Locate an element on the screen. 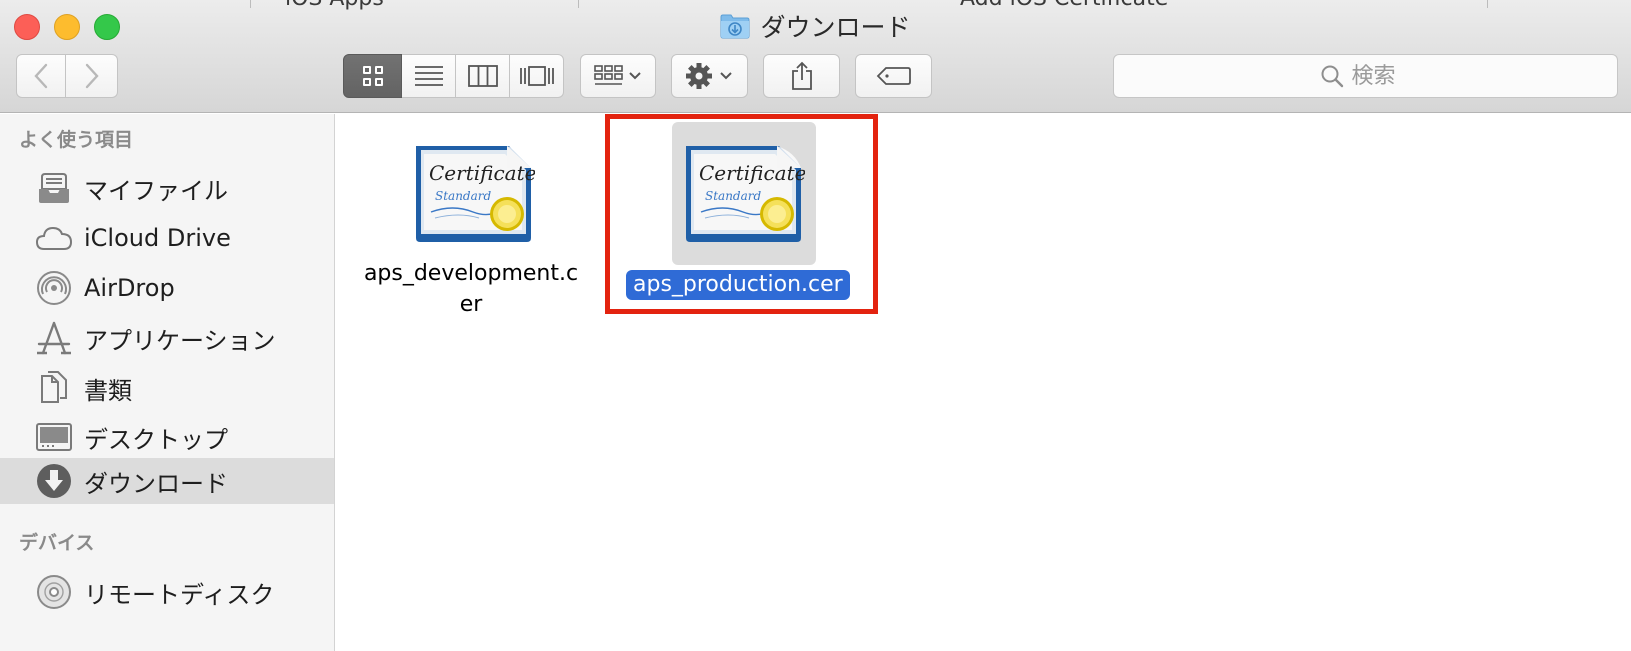 The height and width of the screenshot is (651, 1631). arrange-button is located at coordinates (618, 76).